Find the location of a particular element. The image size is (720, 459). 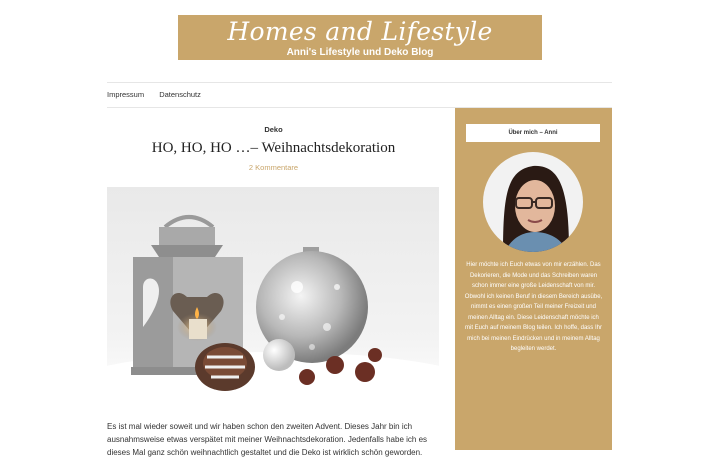

sidebar-heading: Über mich – Anni is located at coordinates (533, 133).